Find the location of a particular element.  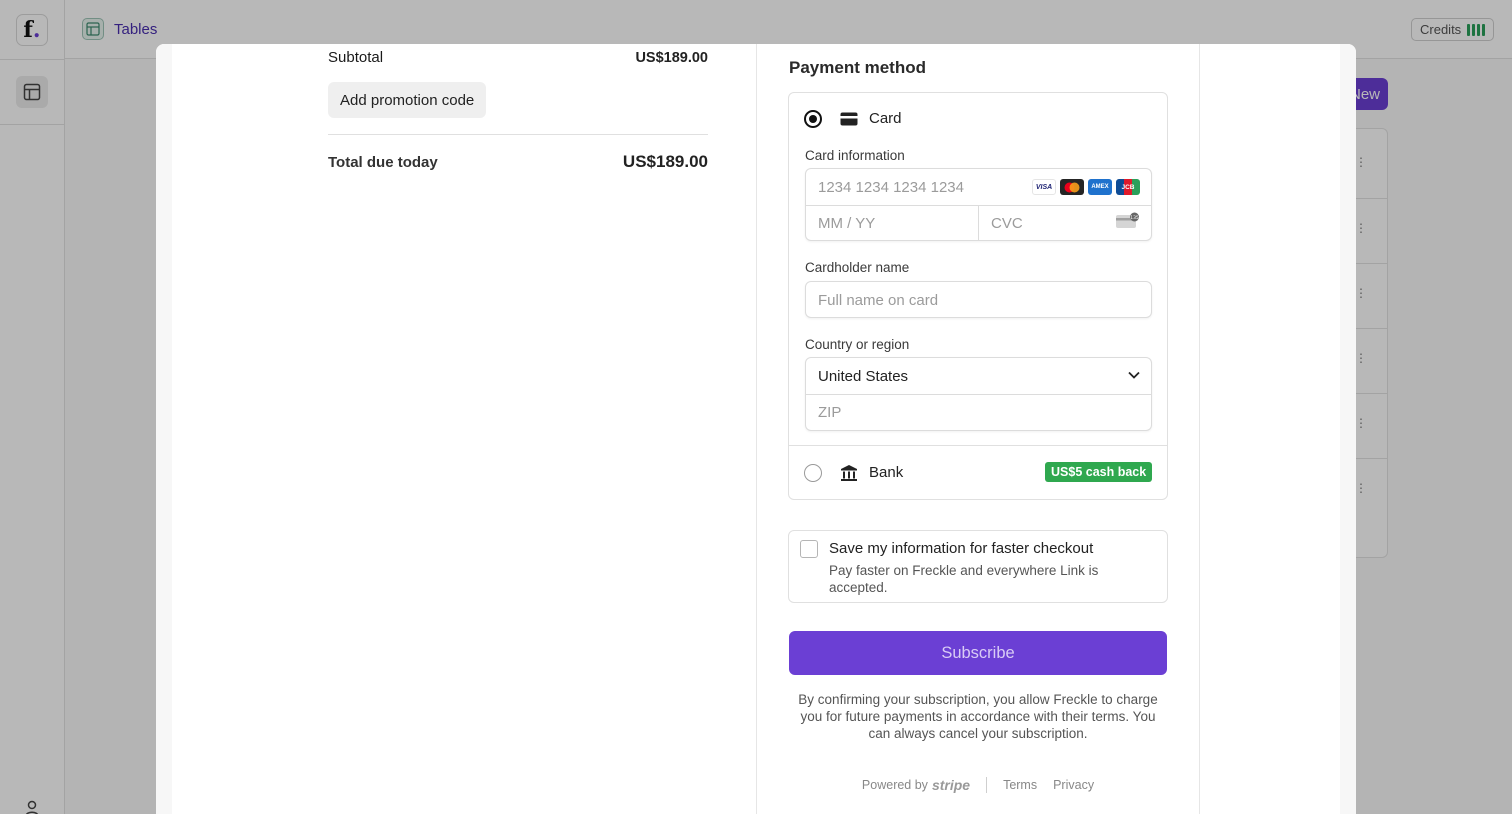

chevron-down-icon is located at coordinates (1134, 375).